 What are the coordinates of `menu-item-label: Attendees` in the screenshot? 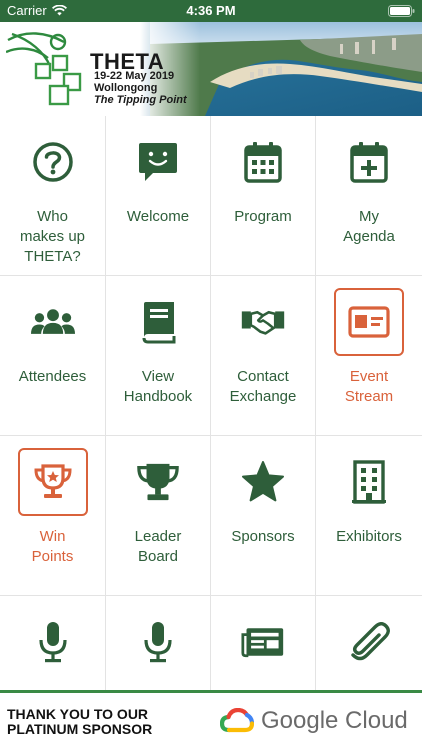 It's located at (52, 376).